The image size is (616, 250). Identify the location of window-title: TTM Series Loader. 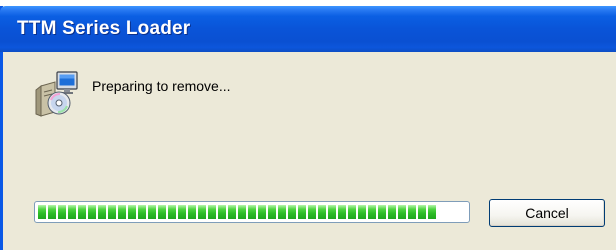
(104, 28).